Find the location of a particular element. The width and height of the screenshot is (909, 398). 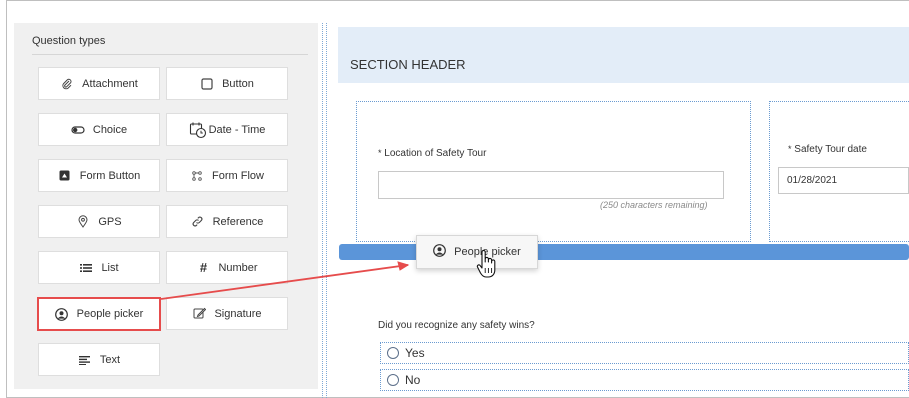

panel-title: Question types is located at coordinates (69, 41).